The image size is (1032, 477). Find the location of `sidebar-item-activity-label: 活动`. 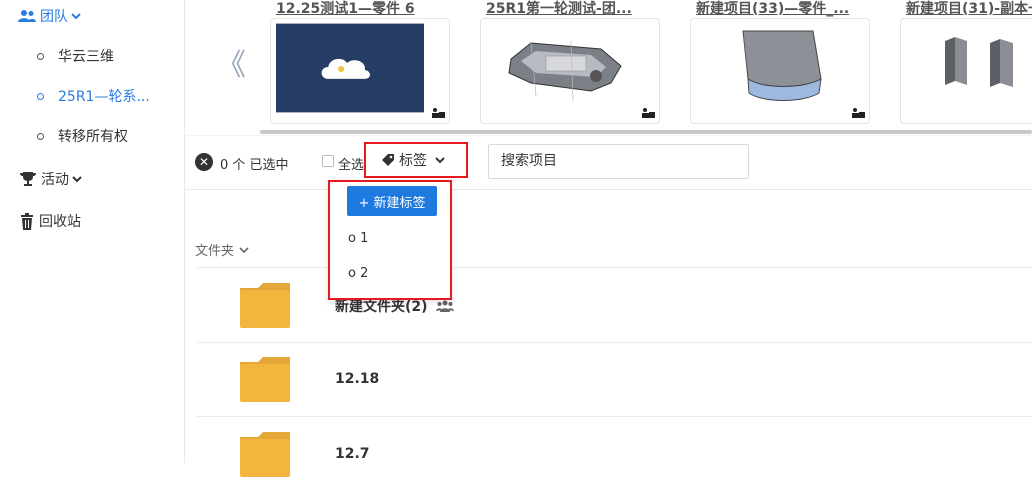

sidebar-item-activity-label: 活动 is located at coordinates (55, 180).